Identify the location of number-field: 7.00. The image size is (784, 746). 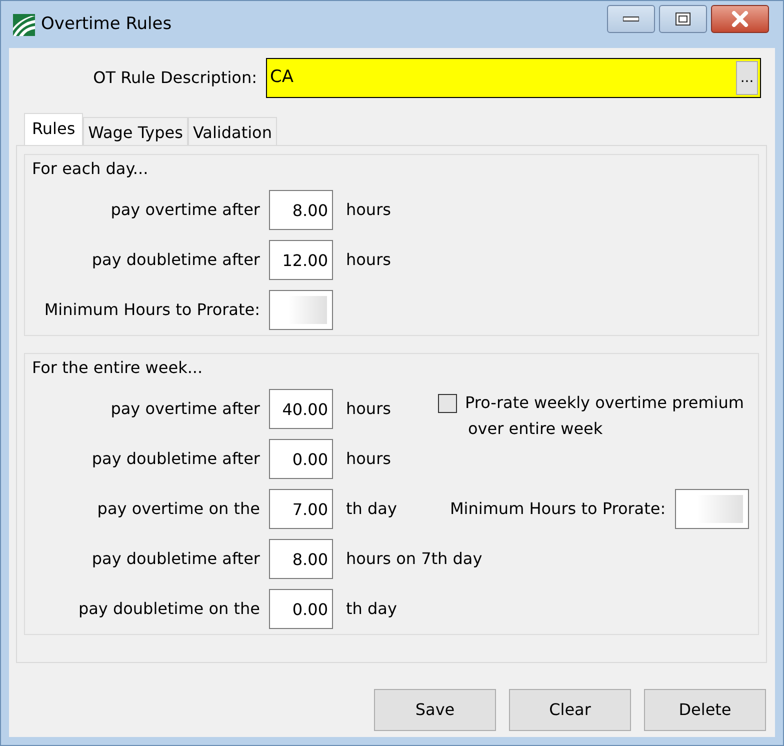
(301, 509).